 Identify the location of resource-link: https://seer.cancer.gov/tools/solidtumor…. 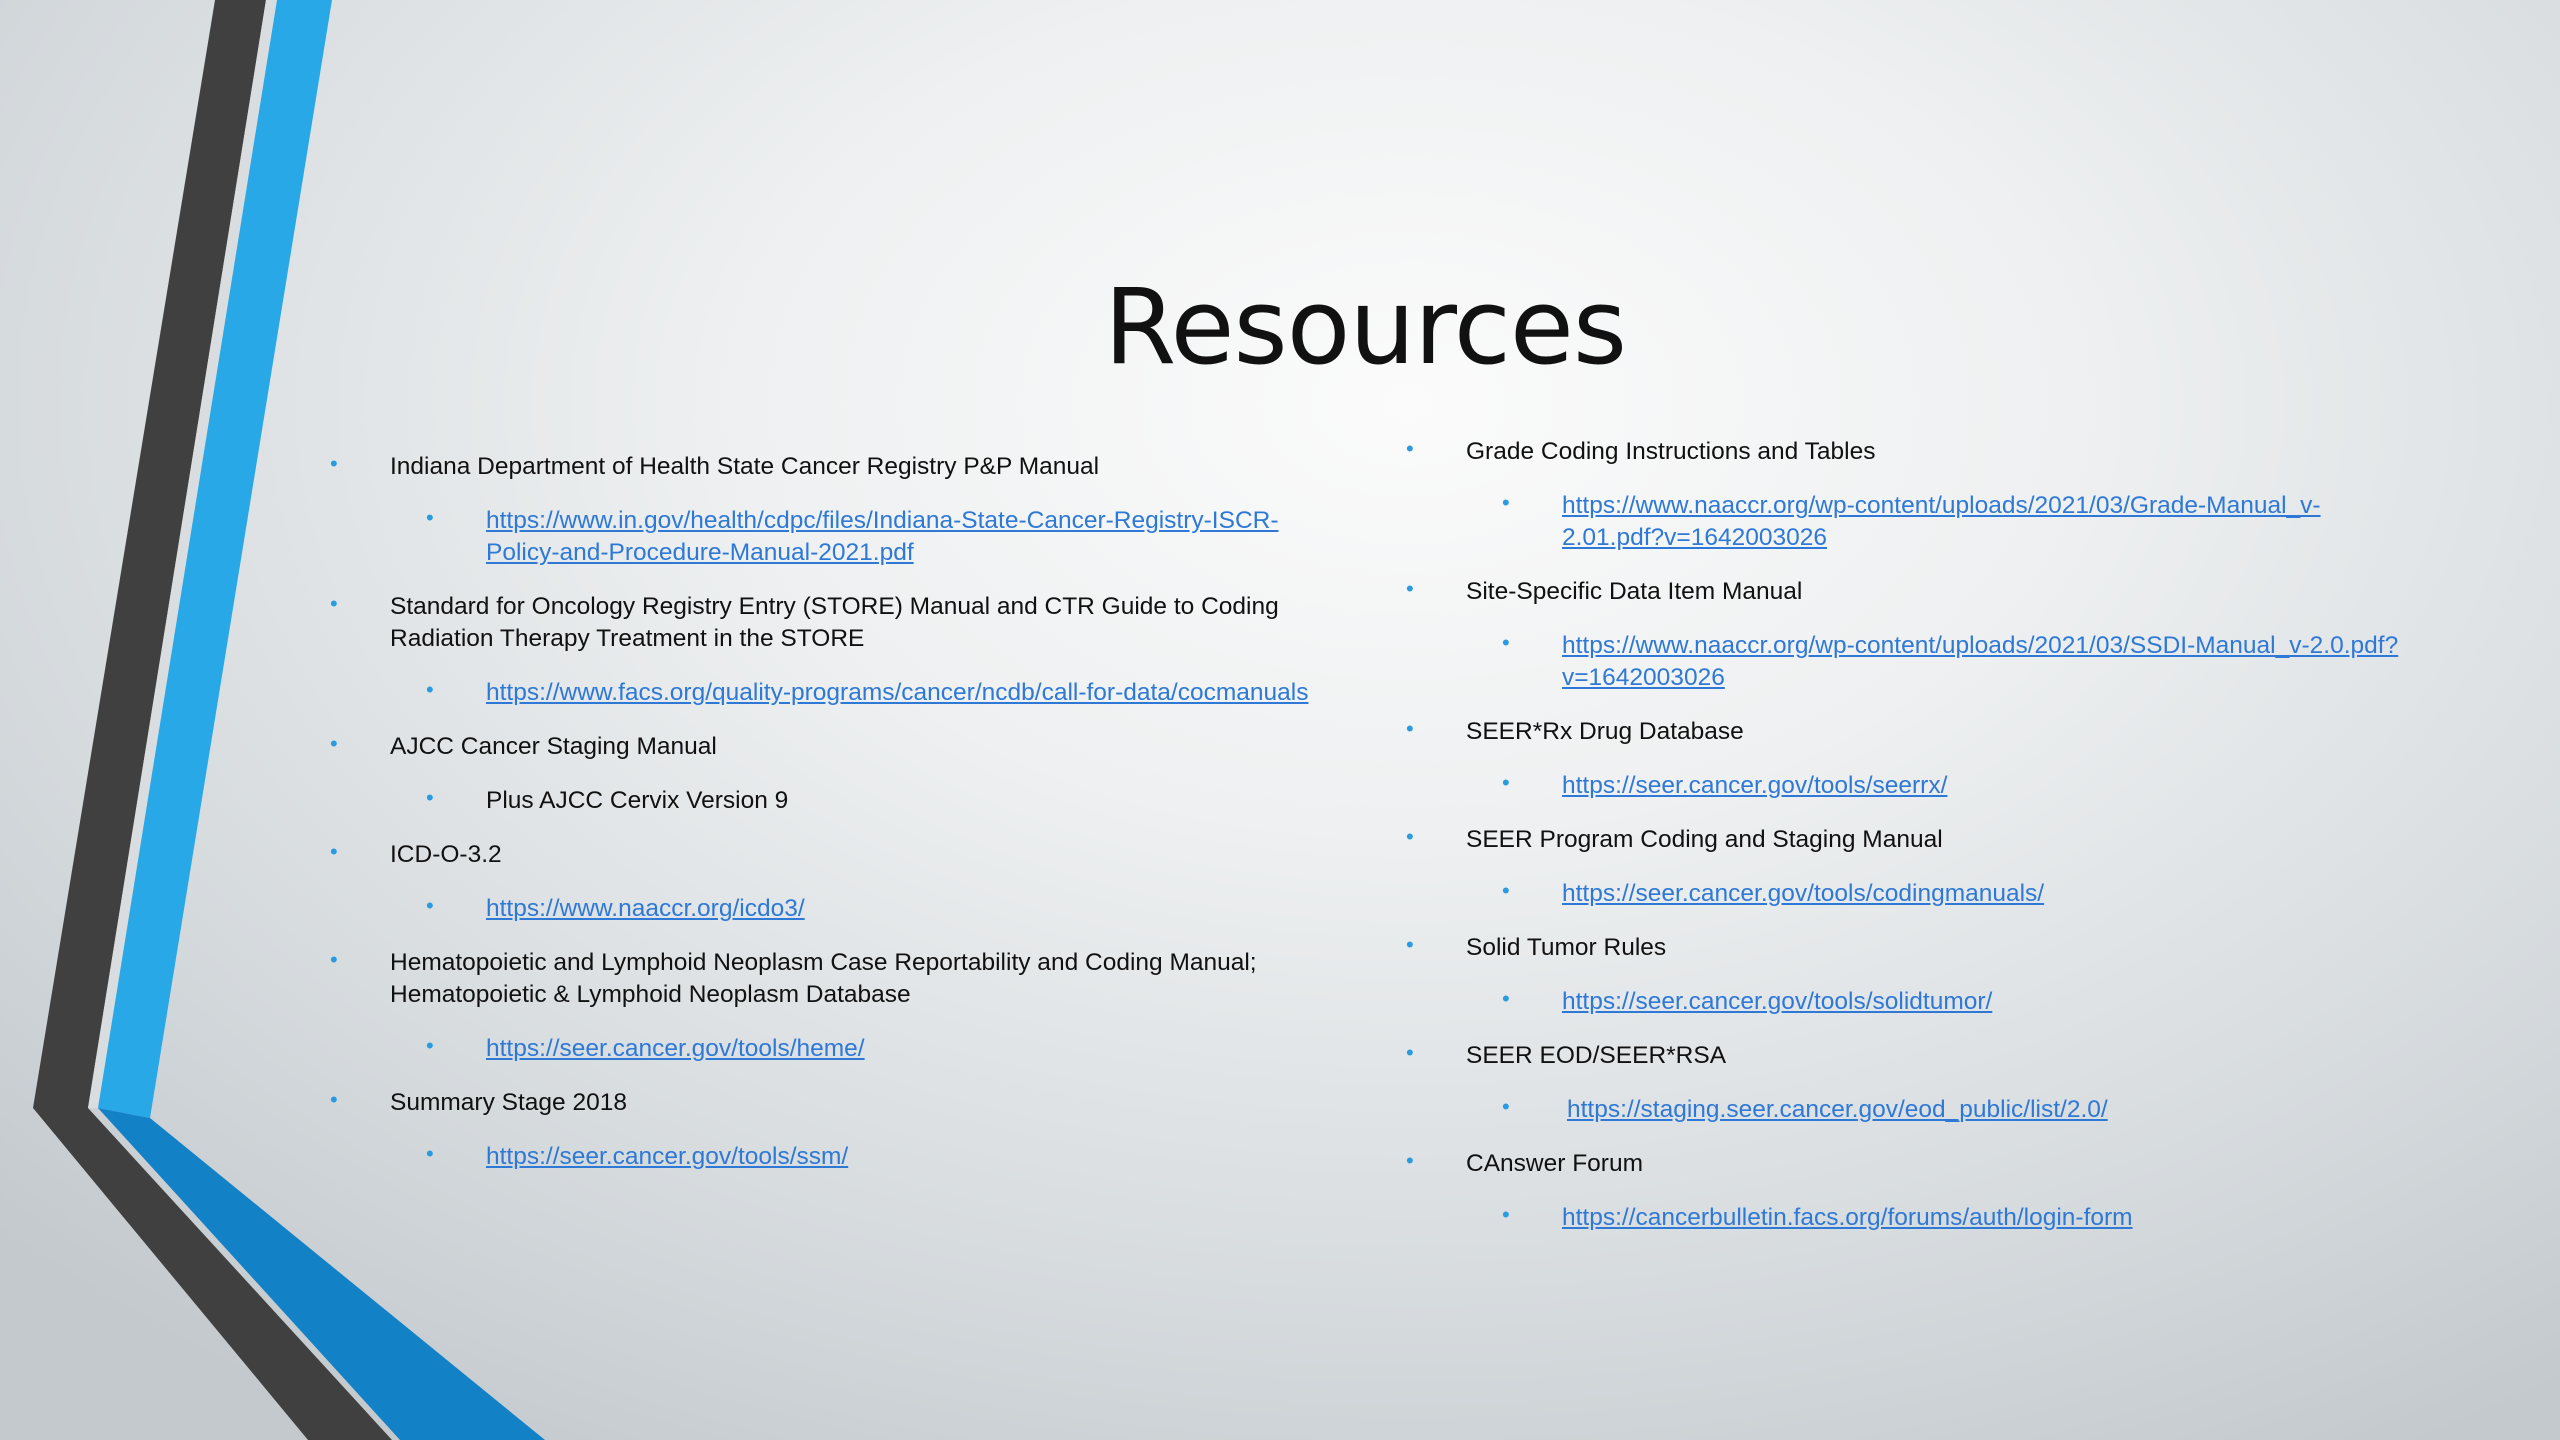
(1777, 1001).